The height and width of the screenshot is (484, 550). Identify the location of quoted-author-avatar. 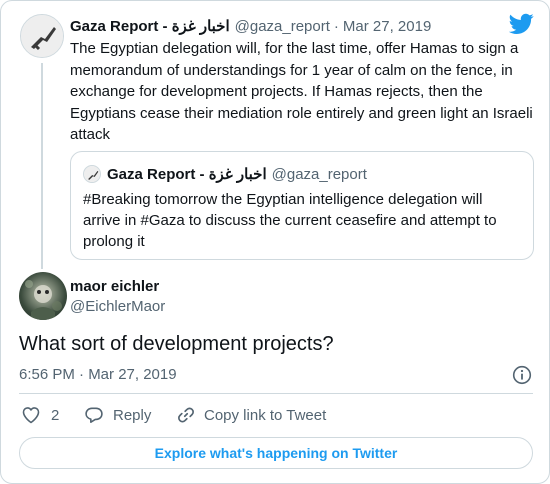
(92, 174).